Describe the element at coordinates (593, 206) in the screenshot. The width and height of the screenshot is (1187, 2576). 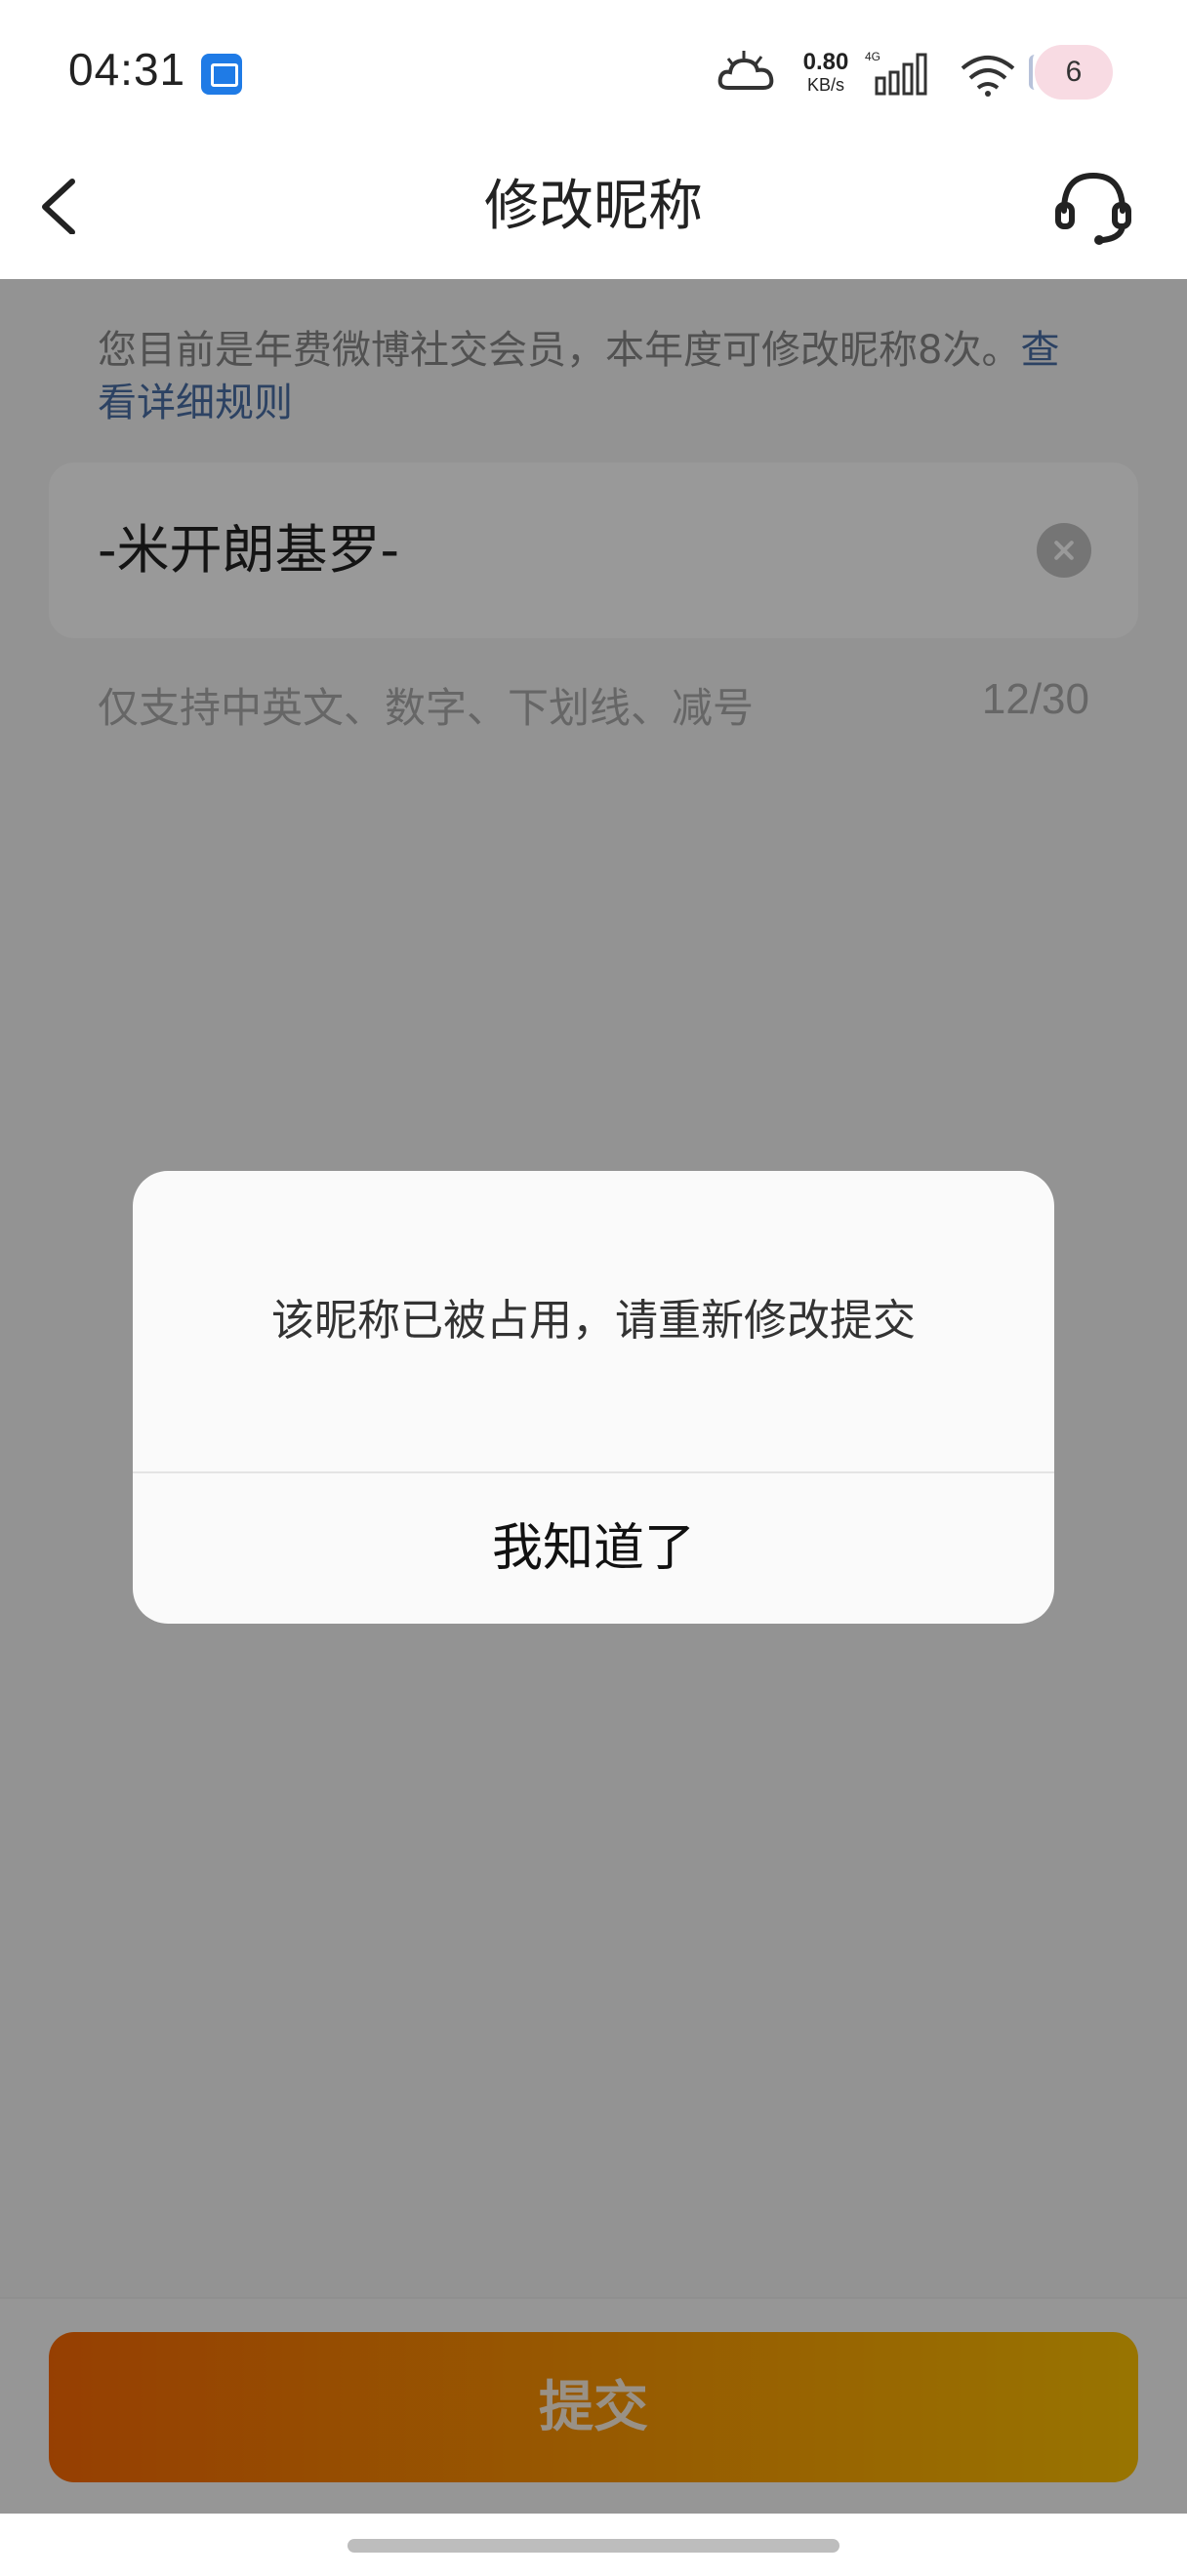
I see `page-title: 修改昵称` at that location.